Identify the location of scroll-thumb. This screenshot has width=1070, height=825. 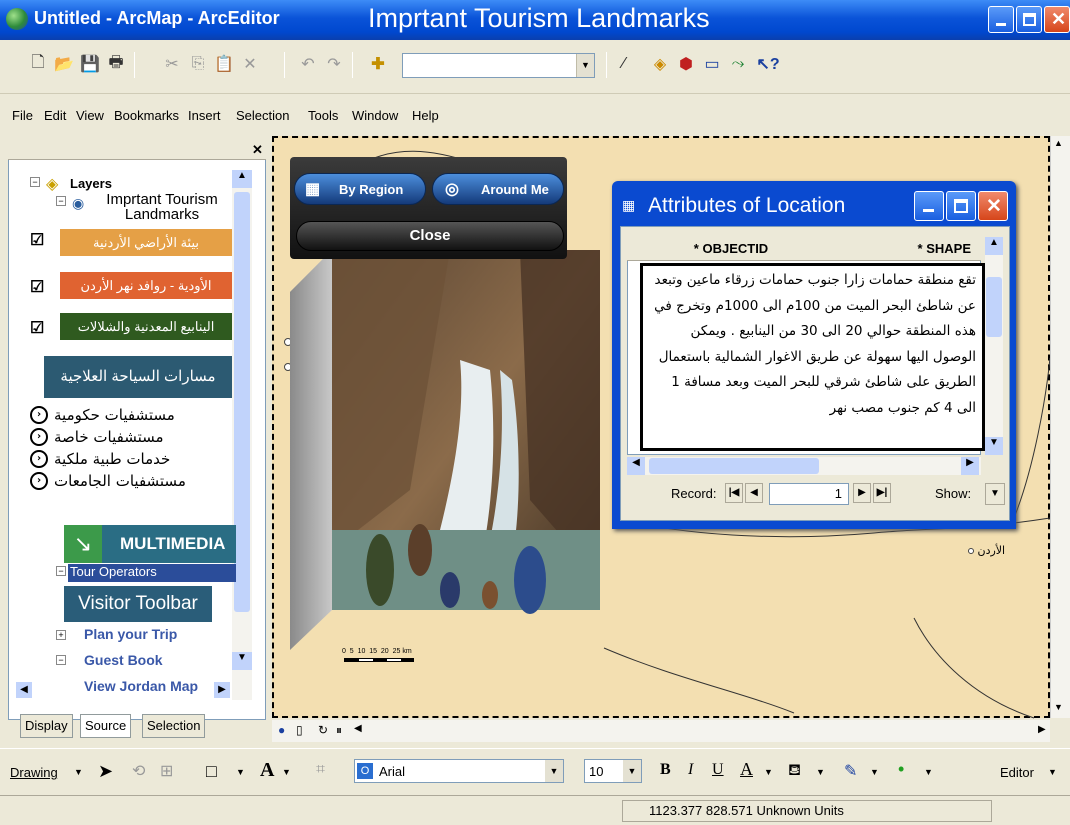
(994, 307).